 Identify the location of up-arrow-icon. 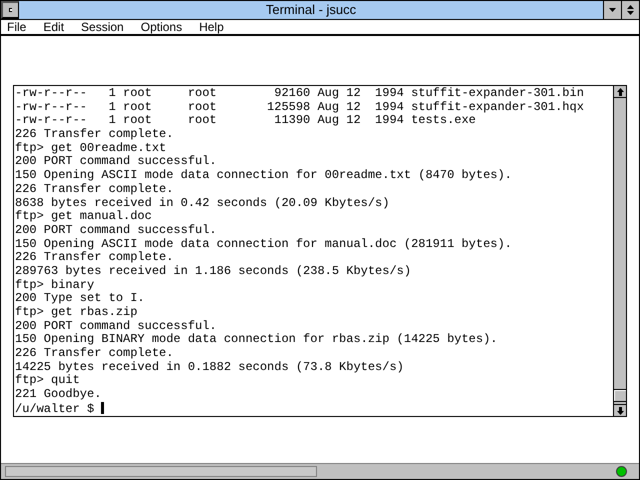
(620, 92).